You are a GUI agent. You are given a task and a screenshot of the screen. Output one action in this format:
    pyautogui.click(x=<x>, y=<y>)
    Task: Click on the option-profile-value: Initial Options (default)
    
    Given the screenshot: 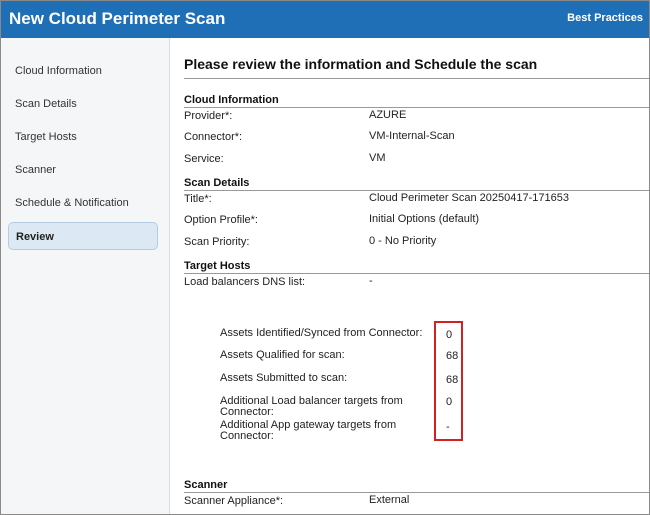 What is the action you would take?
    pyautogui.click(x=424, y=219)
    